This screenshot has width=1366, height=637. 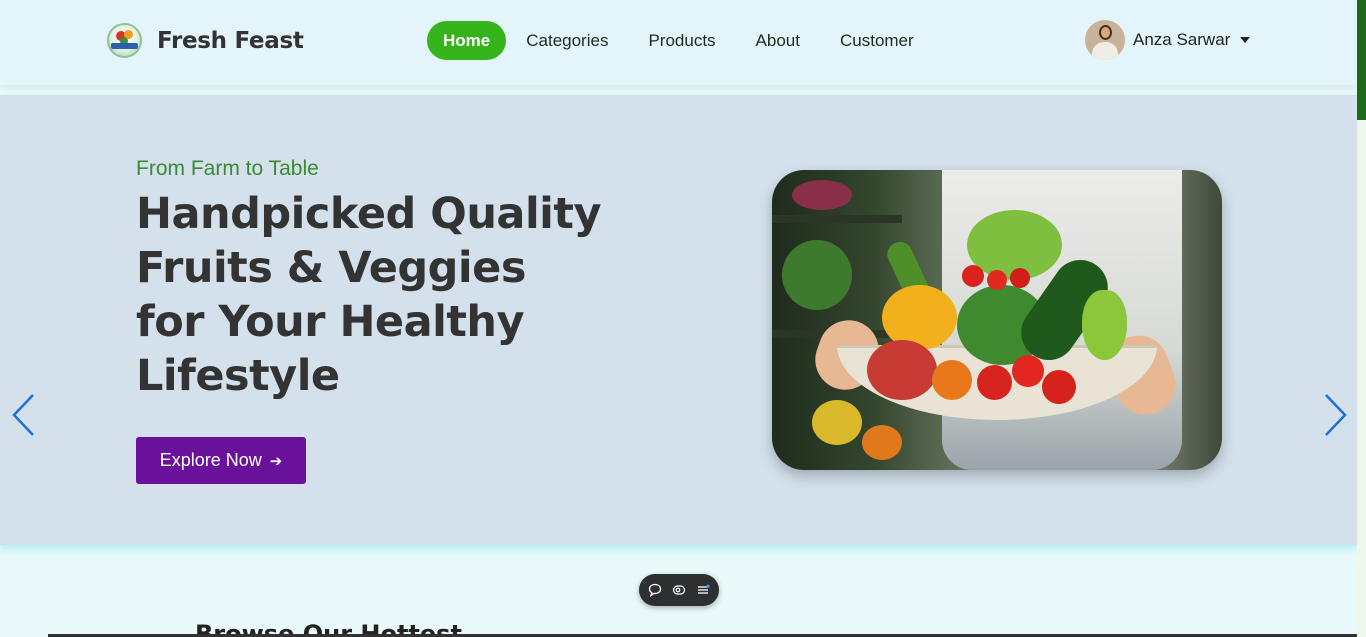 What do you see at coordinates (655, 590) in the screenshot?
I see `comment-icon` at bounding box center [655, 590].